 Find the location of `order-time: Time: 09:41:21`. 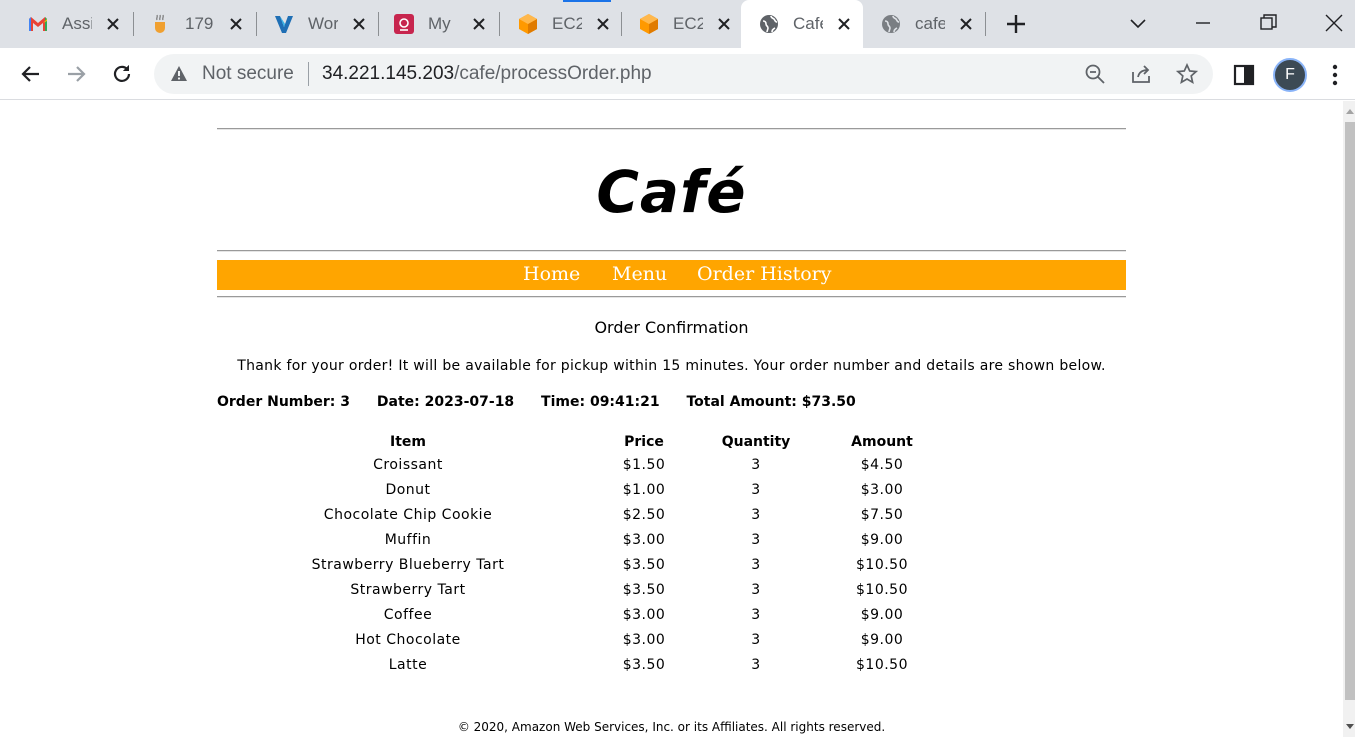

order-time: Time: 09:41:21 is located at coordinates (600, 402).